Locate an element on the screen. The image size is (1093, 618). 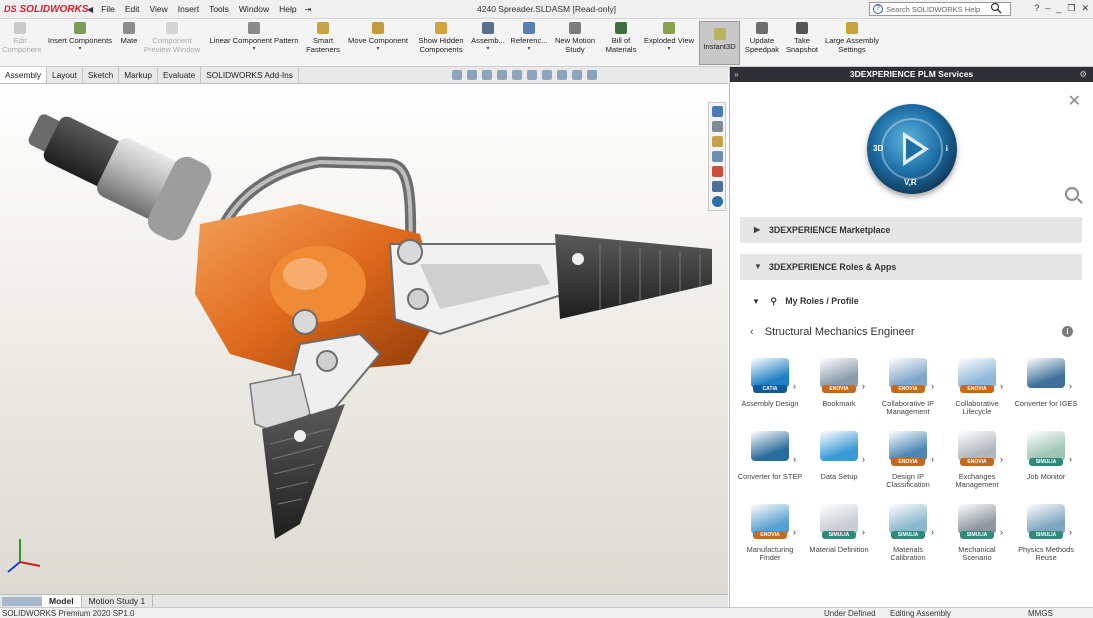
app-tile: SIMULIA › Materials Calibration is located at coordinates (908, 533).